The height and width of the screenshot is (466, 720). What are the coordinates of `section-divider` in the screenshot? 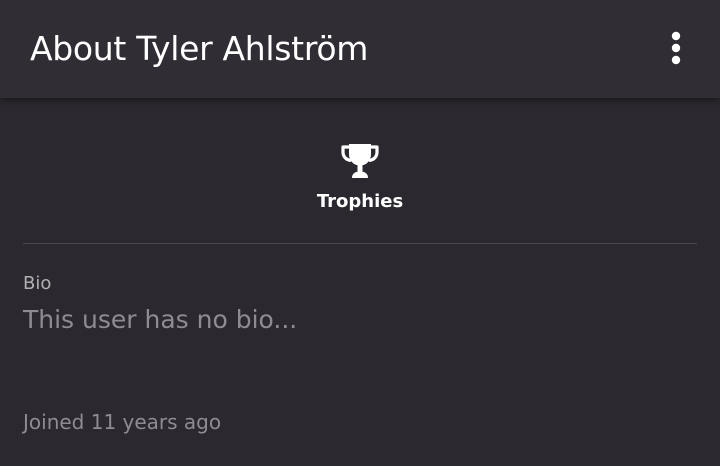 It's located at (360, 243).